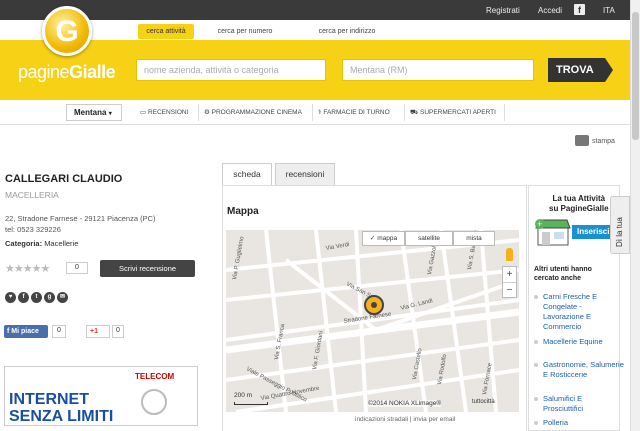  Describe the element at coordinates (438, 70) in the screenshot. I see `where-search-input: Mentana (RM)` at that location.